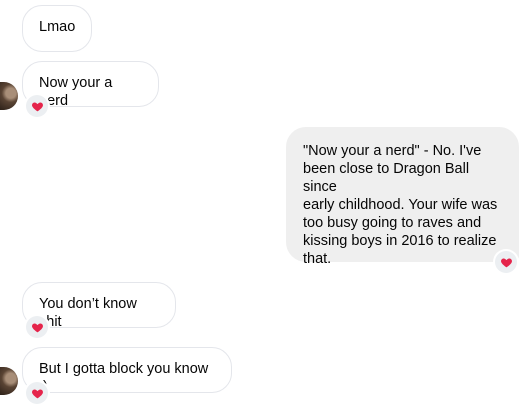  I want to click on message-line: too busy going to raves and, so click(392, 223).